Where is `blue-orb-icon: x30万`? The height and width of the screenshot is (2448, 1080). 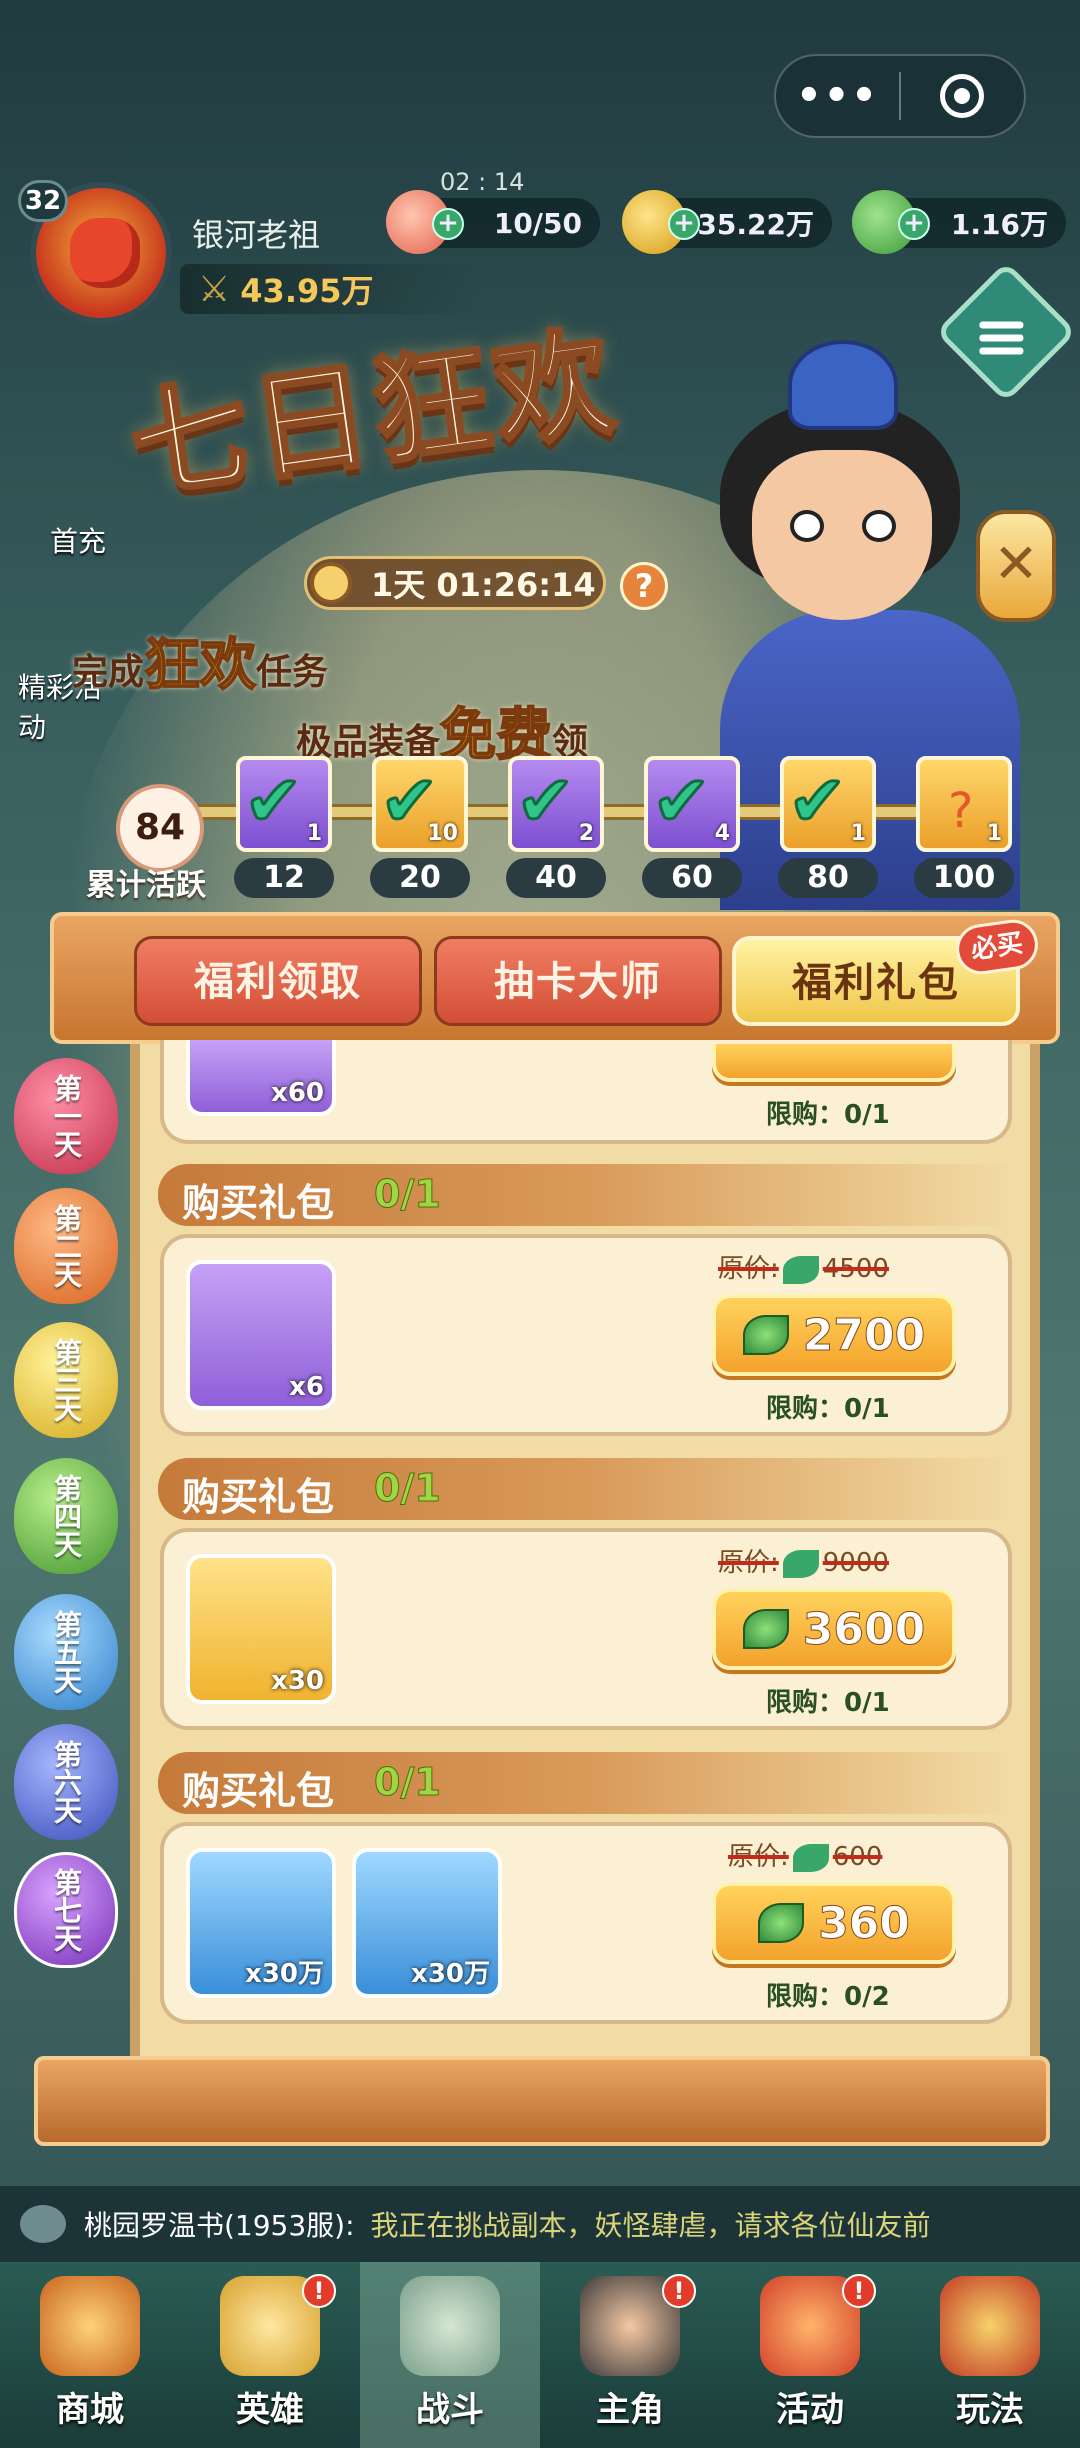
blue-orb-icon: x30万 is located at coordinates (261, 1923).